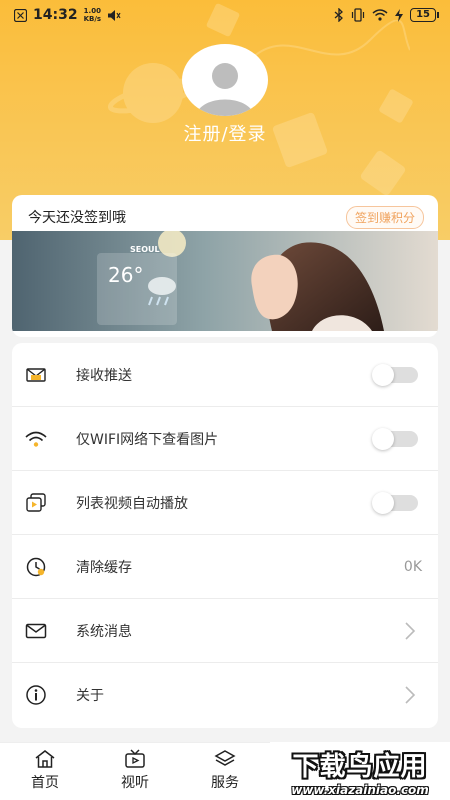 The image size is (450, 800). Describe the element at coordinates (36, 503) in the screenshot. I see `video-play-icon` at that location.